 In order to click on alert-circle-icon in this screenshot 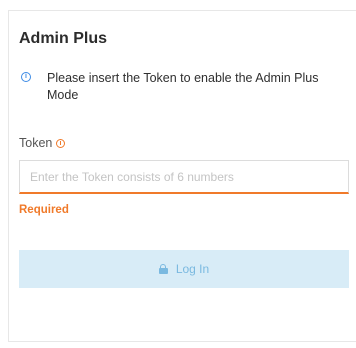, I will do `click(61, 143)`.